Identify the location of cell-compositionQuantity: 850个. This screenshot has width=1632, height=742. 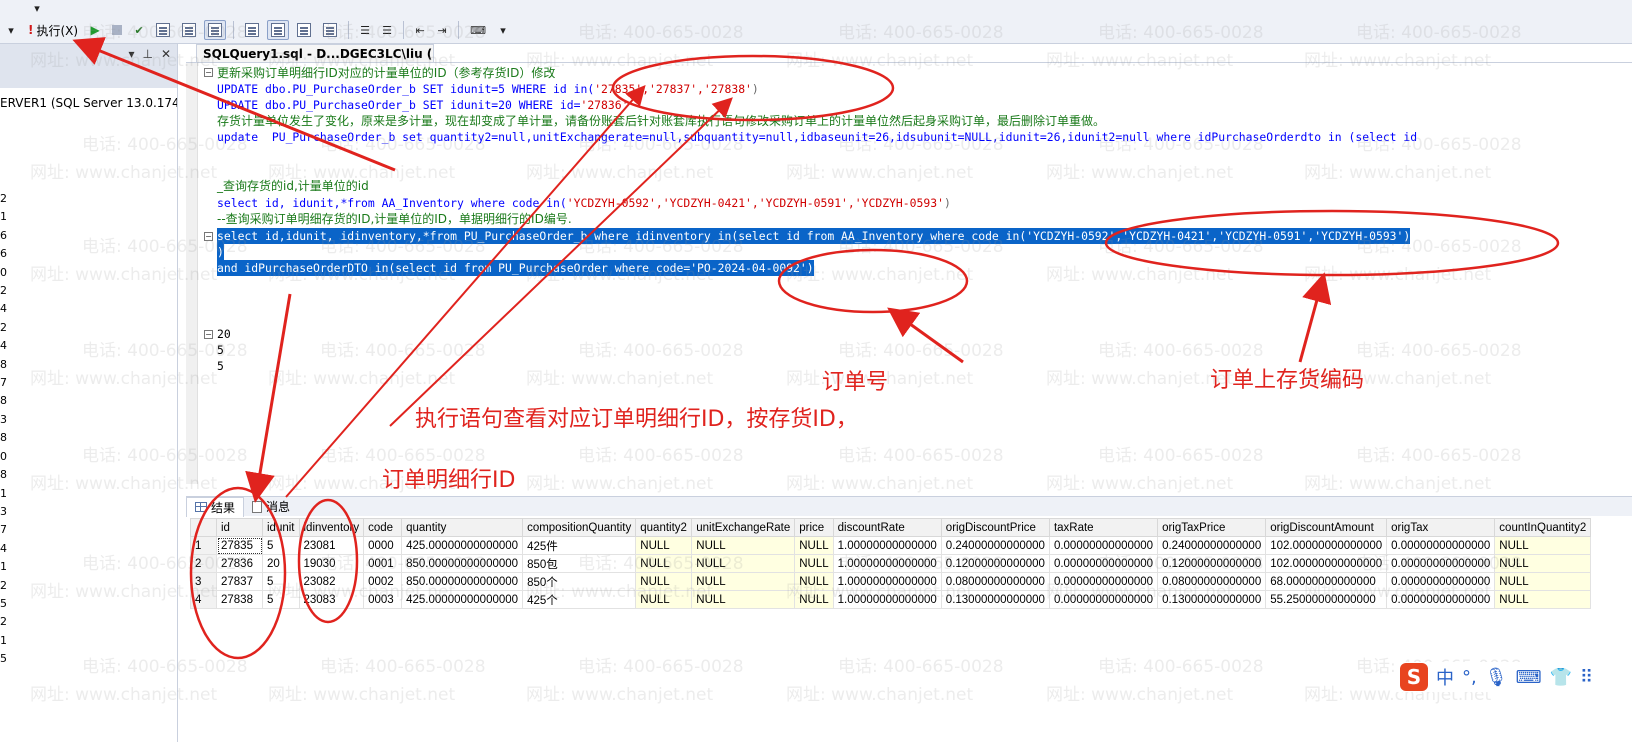
(579, 581).